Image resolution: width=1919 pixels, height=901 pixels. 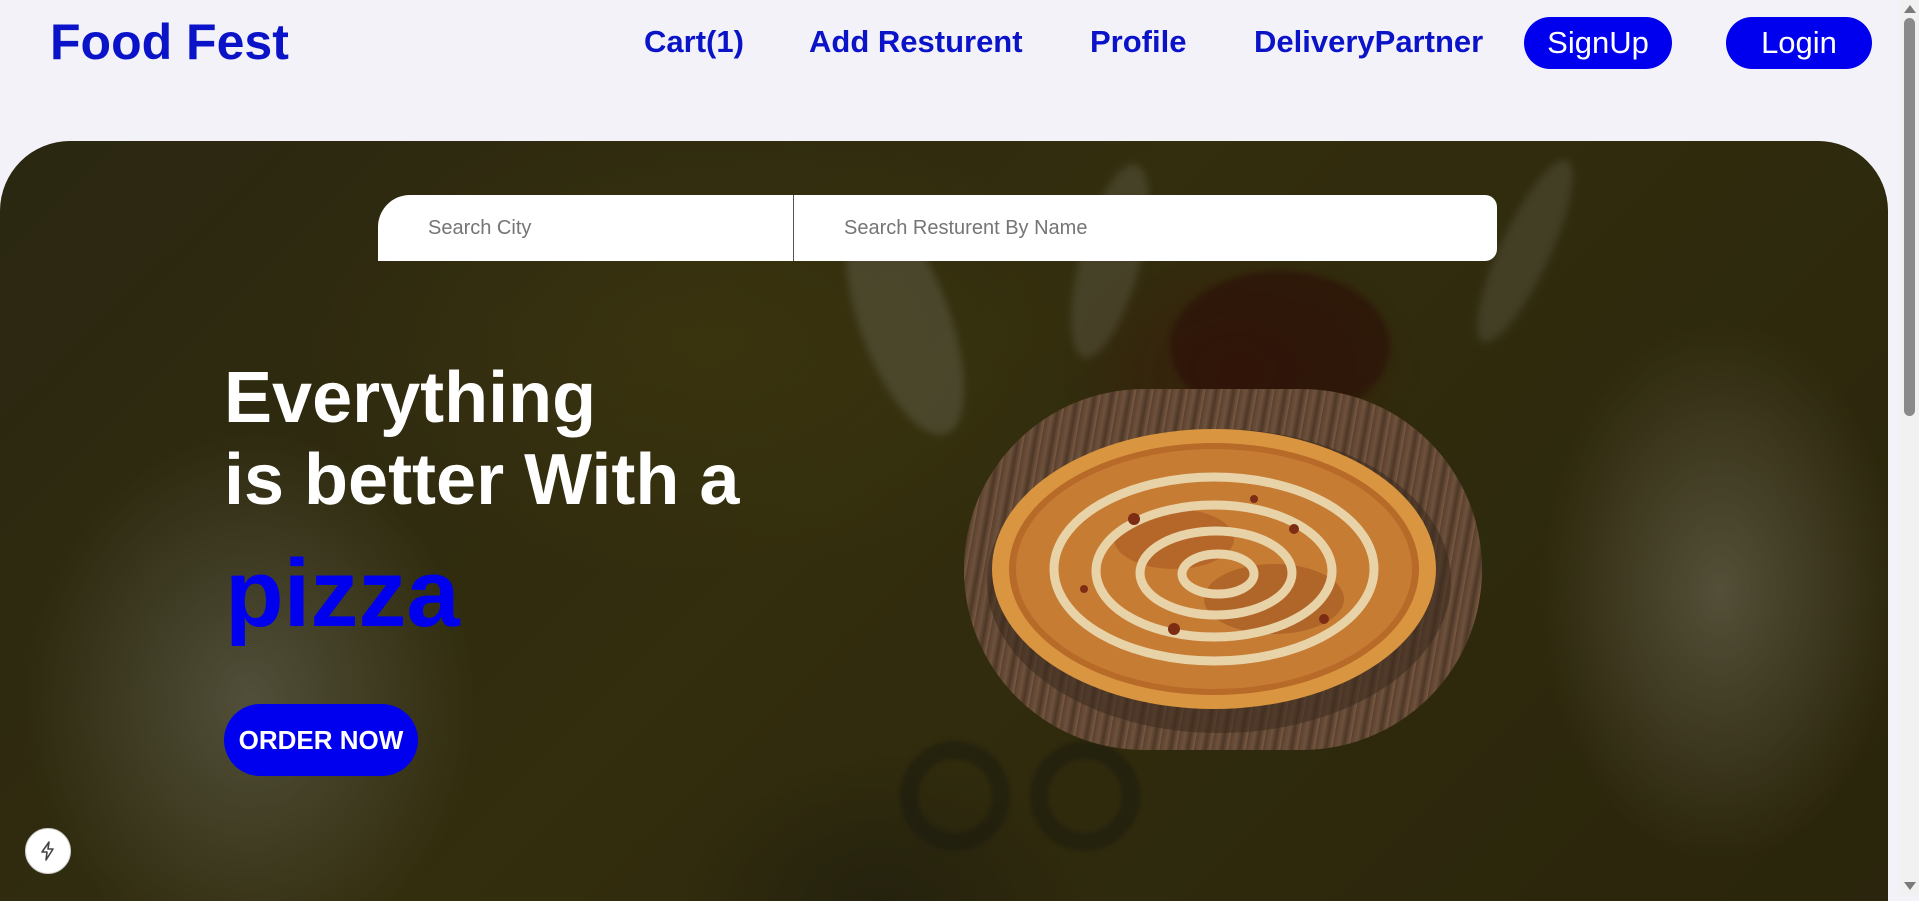 I want to click on headline-accent-word: pizza, so click(x=342, y=593).